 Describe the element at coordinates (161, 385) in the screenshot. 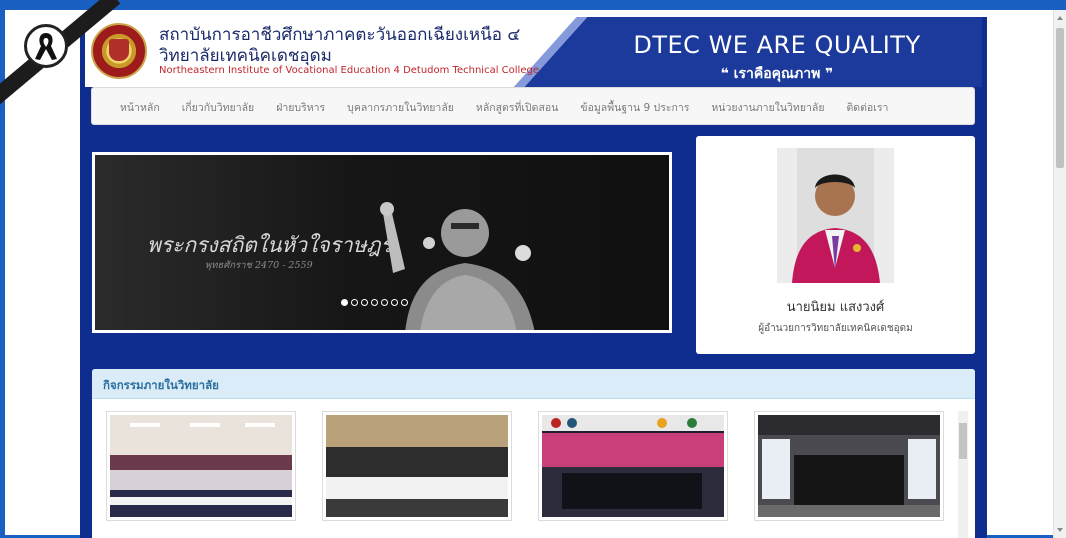

I see `activities-title: กิจกรรมภายในวิทยาลัย` at that location.